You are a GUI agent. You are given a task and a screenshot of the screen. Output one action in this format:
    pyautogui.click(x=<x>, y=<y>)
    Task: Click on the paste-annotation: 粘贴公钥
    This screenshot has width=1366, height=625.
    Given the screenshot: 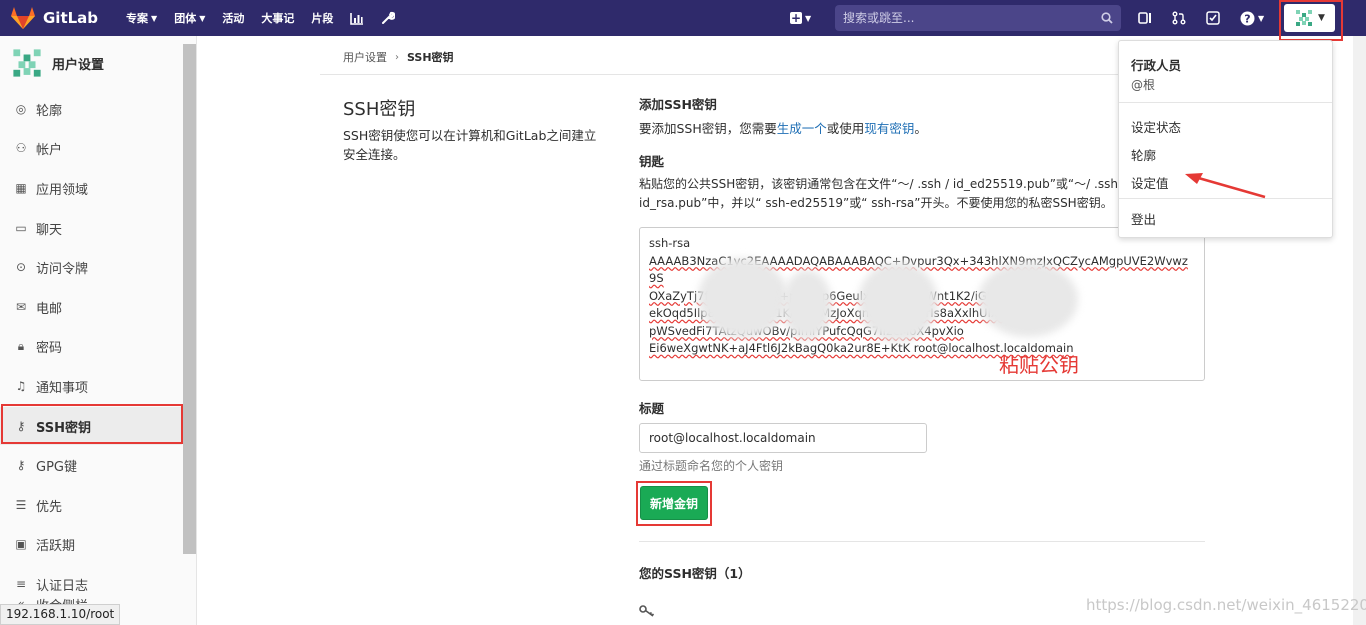 What is the action you would take?
    pyautogui.click(x=1039, y=365)
    